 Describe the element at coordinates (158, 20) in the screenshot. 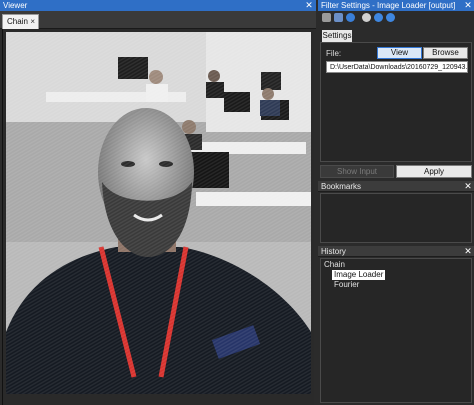

I see `viewer-tabbar: Chain ×` at that location.